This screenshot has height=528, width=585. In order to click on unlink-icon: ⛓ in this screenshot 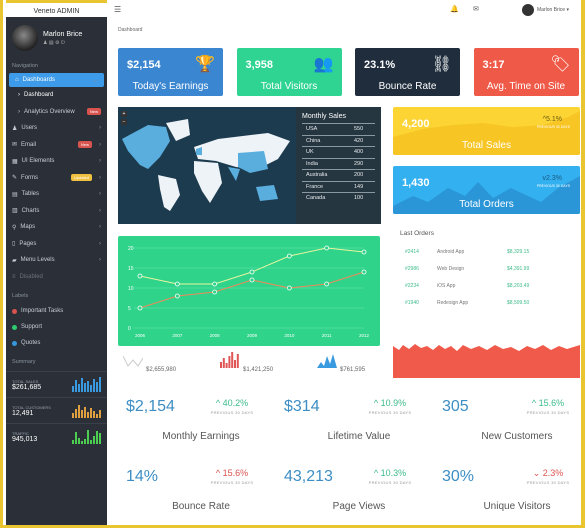, I will do `click(441, 64)`.